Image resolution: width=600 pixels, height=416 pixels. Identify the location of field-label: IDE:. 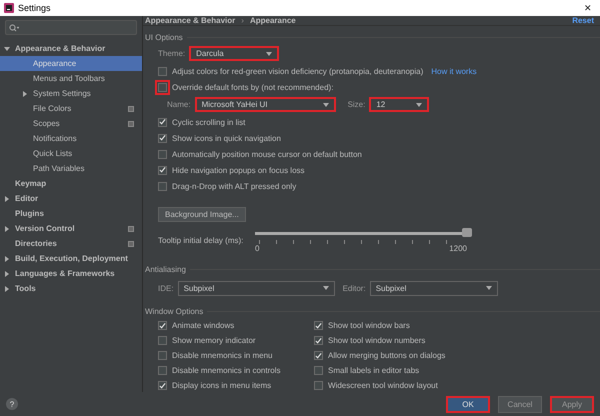
(166, 288).